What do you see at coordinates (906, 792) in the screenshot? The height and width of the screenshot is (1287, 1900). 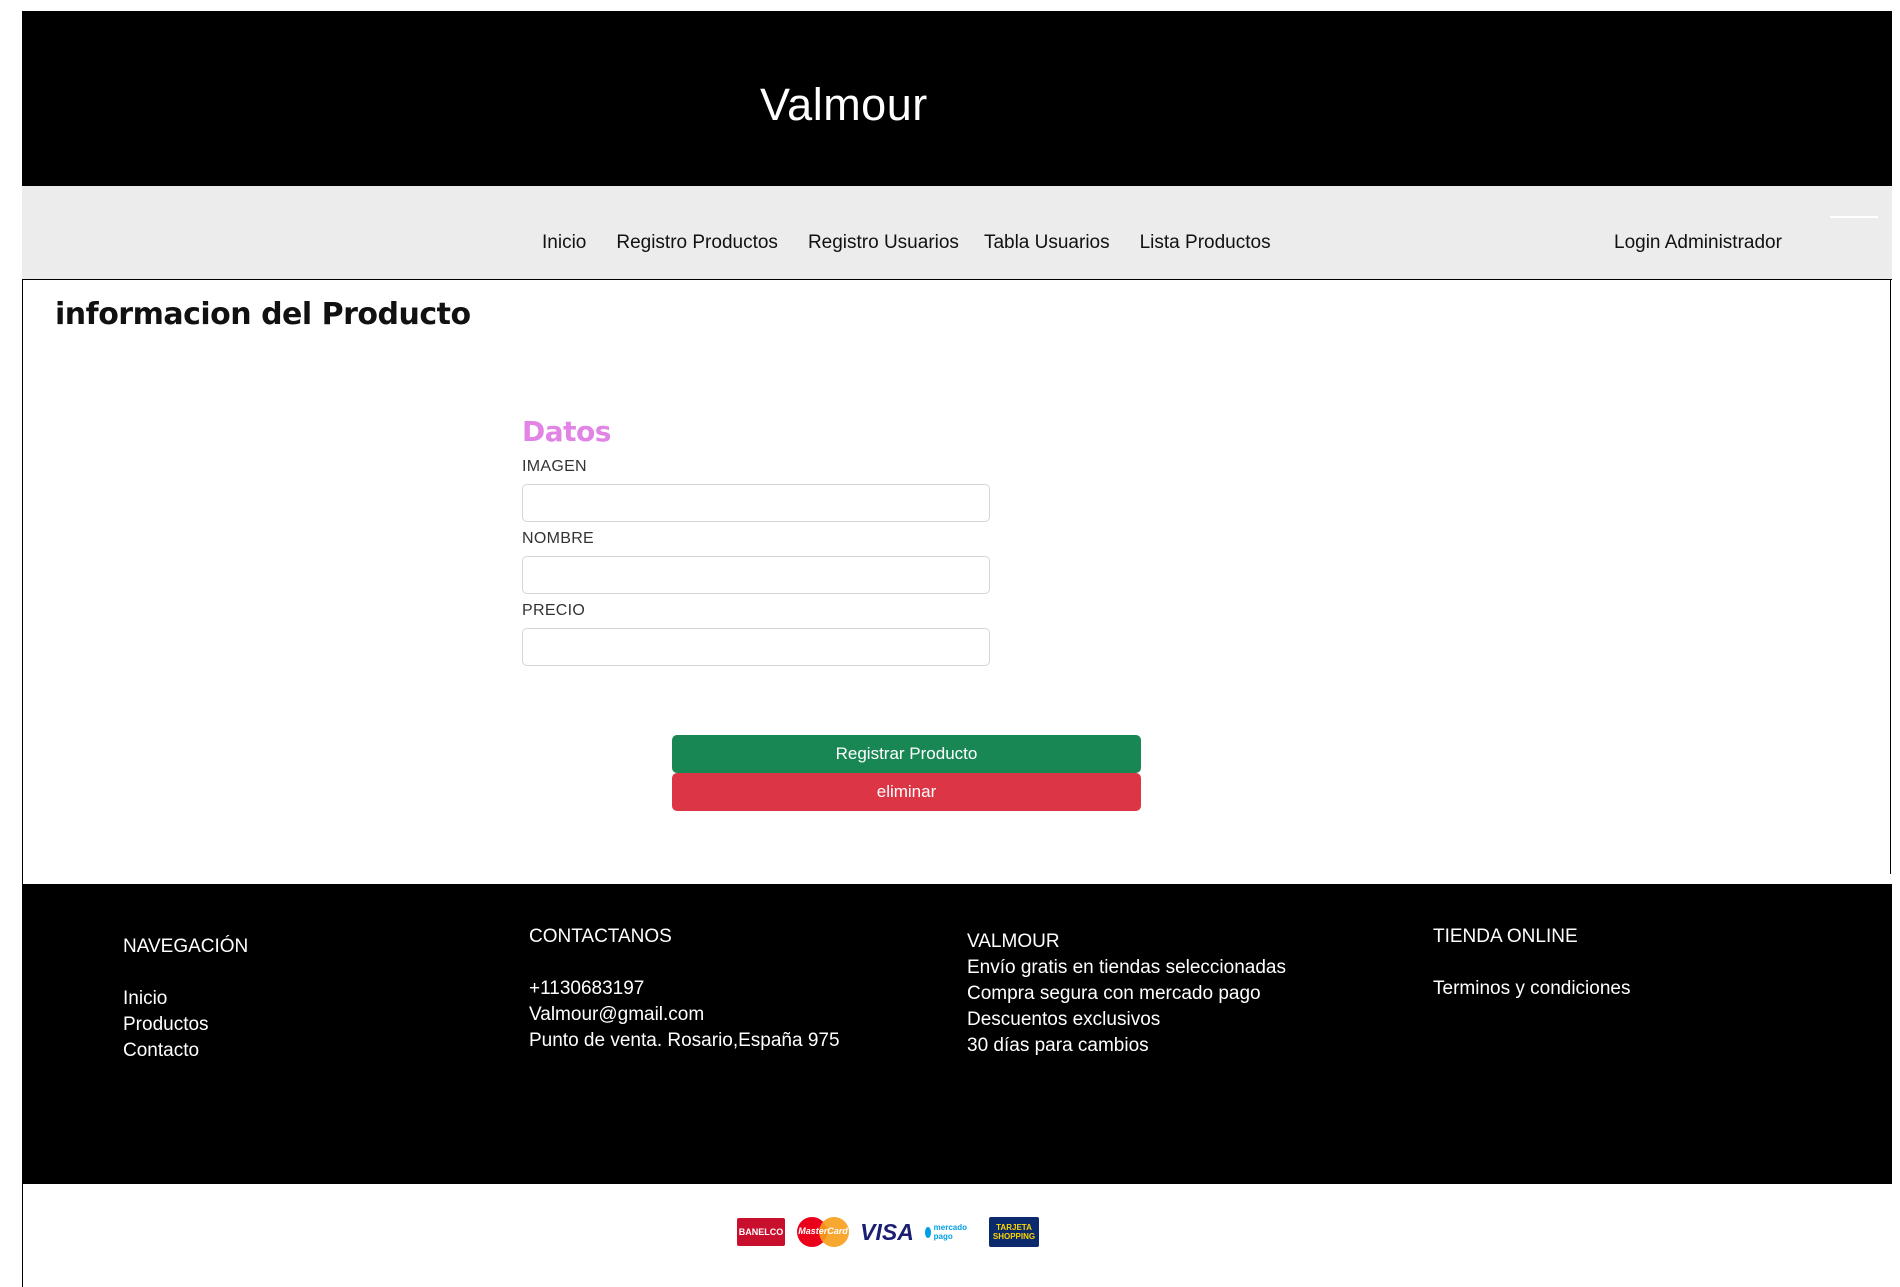 I see `delete-button: eliminar` at bounding box center [906, 792].